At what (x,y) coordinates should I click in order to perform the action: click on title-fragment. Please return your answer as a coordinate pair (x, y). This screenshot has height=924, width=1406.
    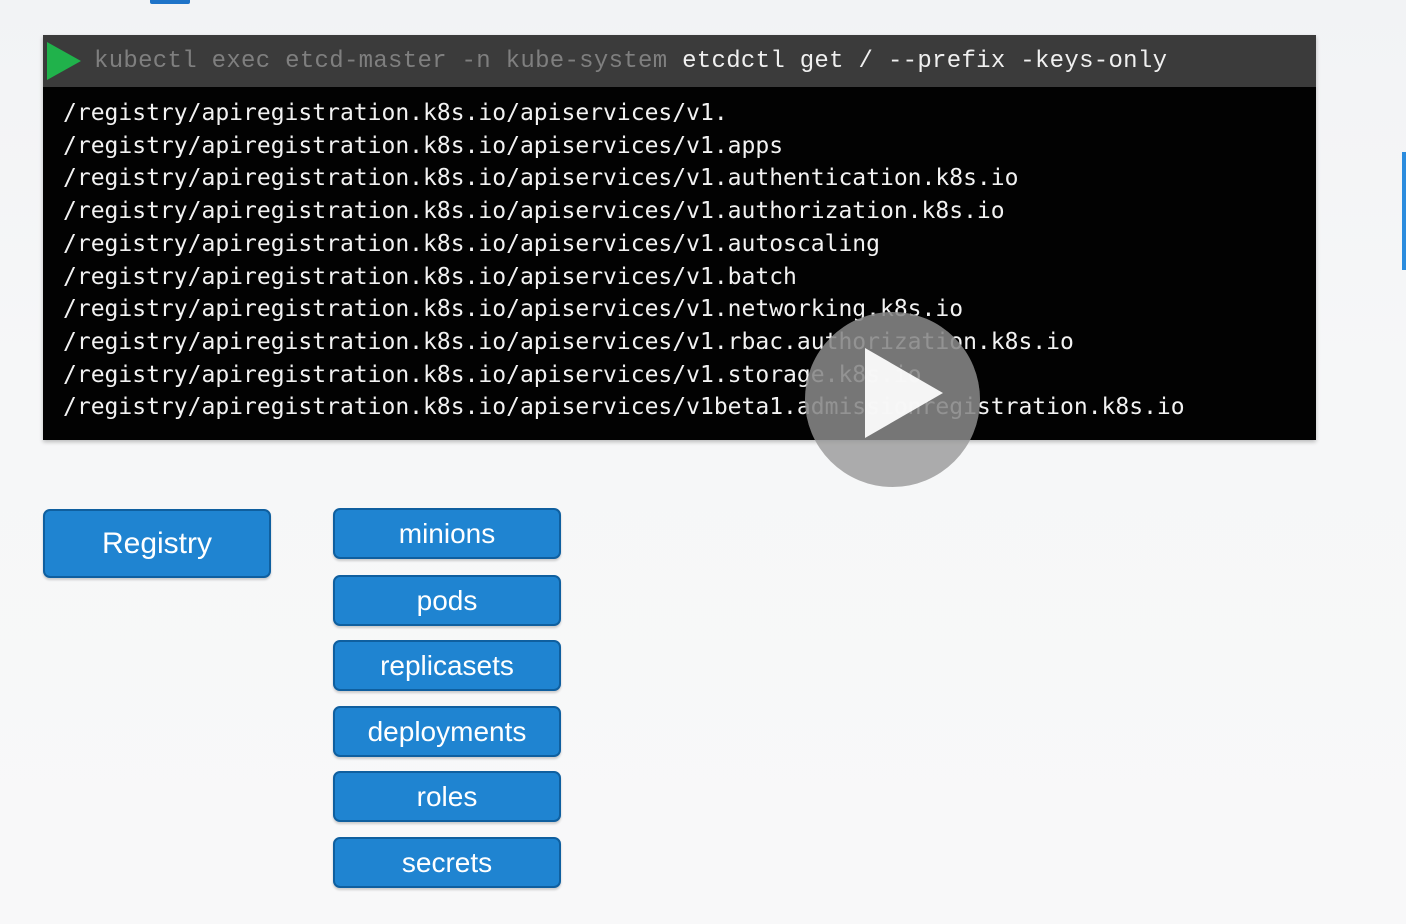
    Looking at the image, I should click on (170, 2).